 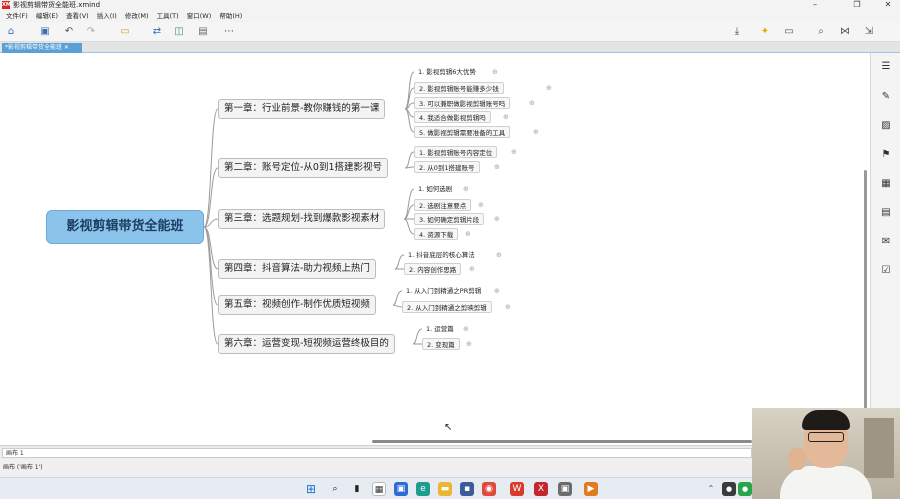 What do you see at coordinates (69, 32) in the screenshot?
I see `undo-icon: ↶` at bounding box center [69, 32].